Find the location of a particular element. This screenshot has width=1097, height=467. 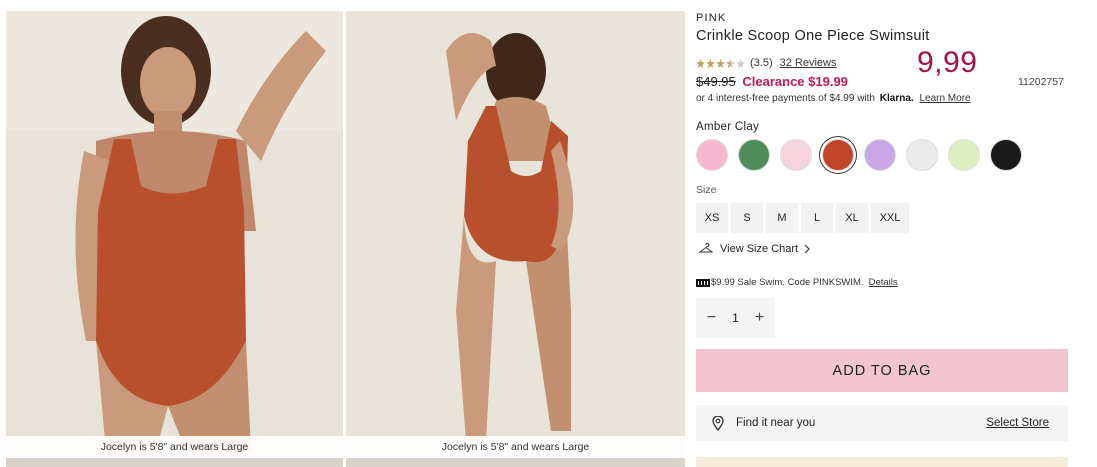

swatch-pink is located at coordinates (712, 155).